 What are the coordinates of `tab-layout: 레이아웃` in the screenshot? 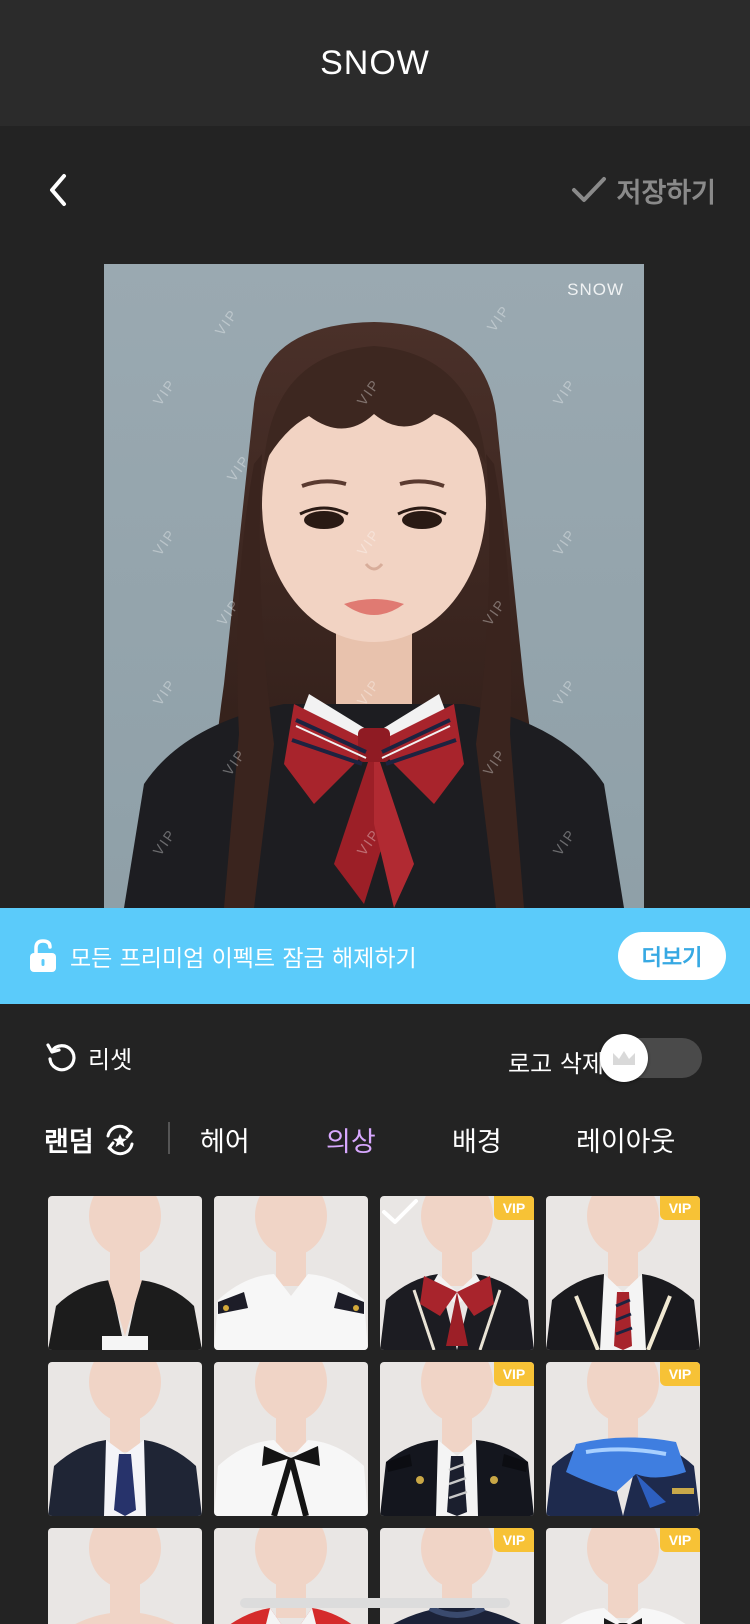 It's located at (625, 1139).